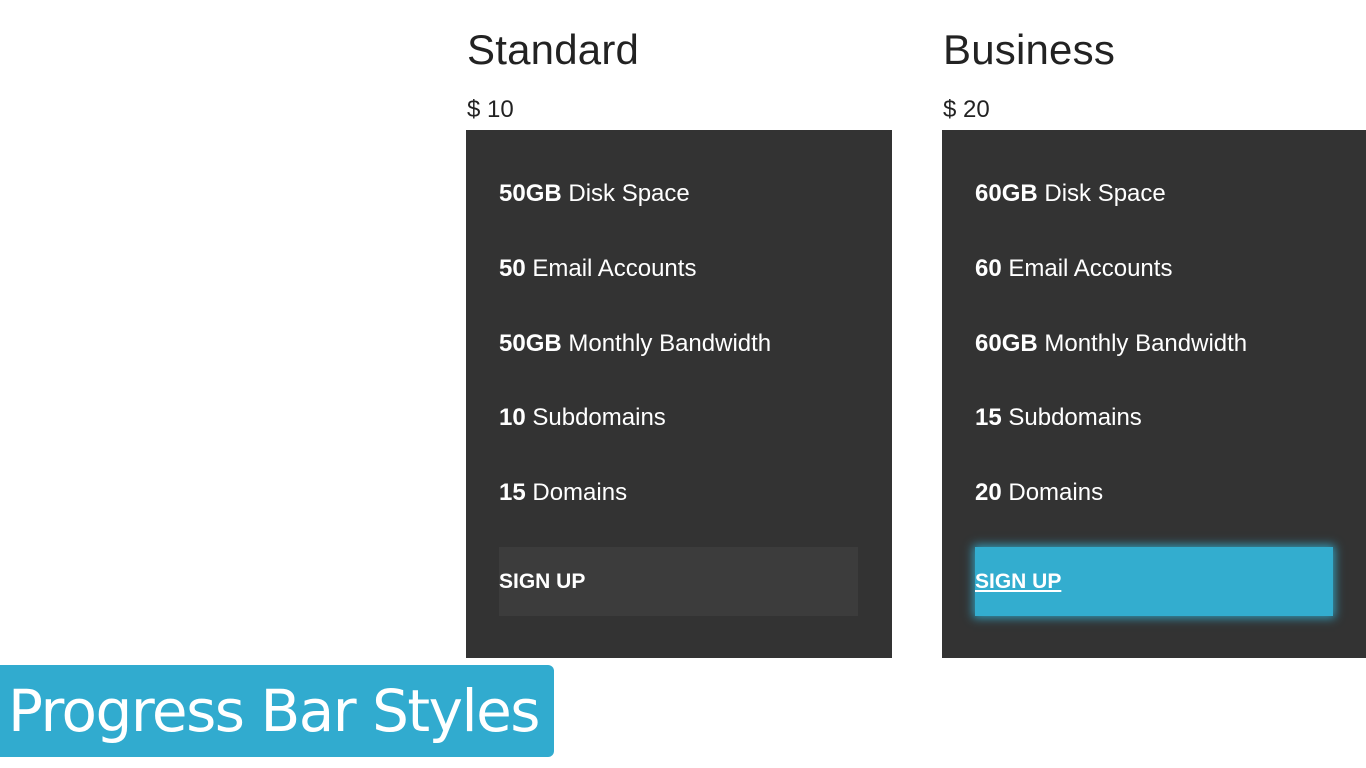 The width and height of the screenshot is (1366, 768). I want to click on feature-value: 50, so click(512, 268).